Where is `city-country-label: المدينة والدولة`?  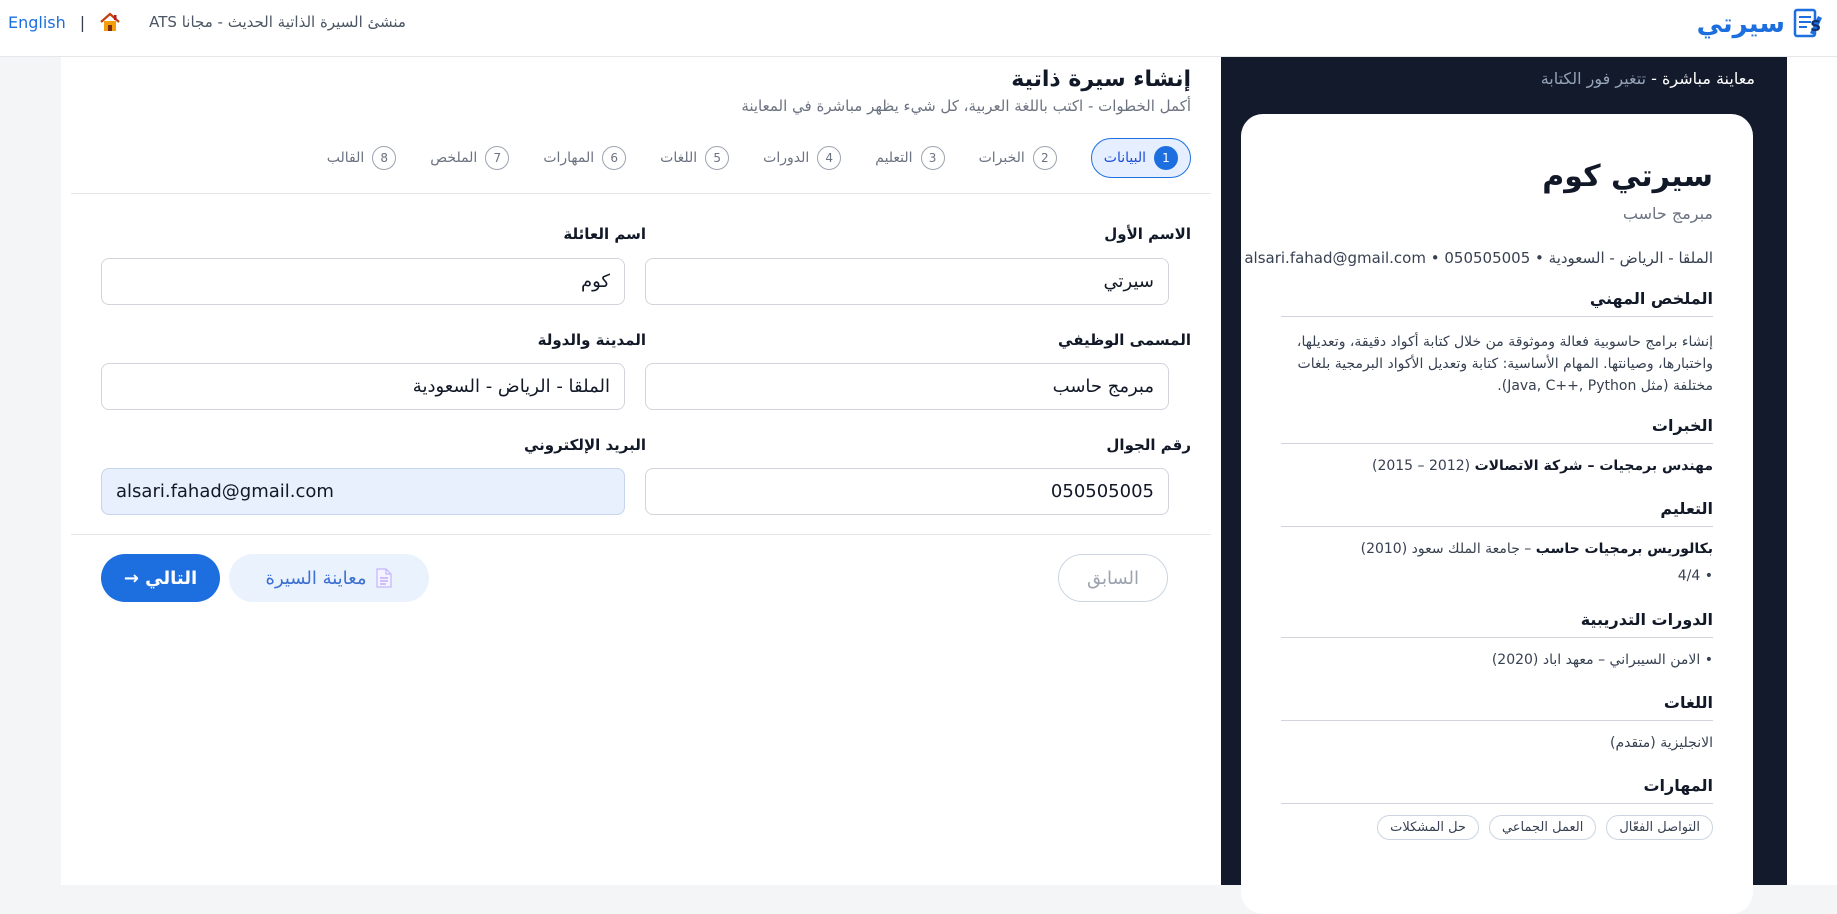
city-country-label: المدينة والدولة is located at coordinates (591, 340).